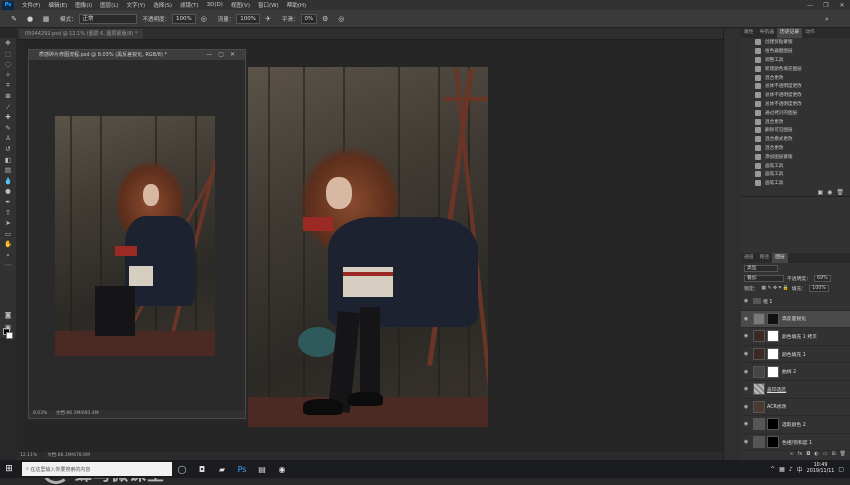 This screenshot has width=850, height=485. I want to click on menu-edit: 编辑(E), so click(57, 5).